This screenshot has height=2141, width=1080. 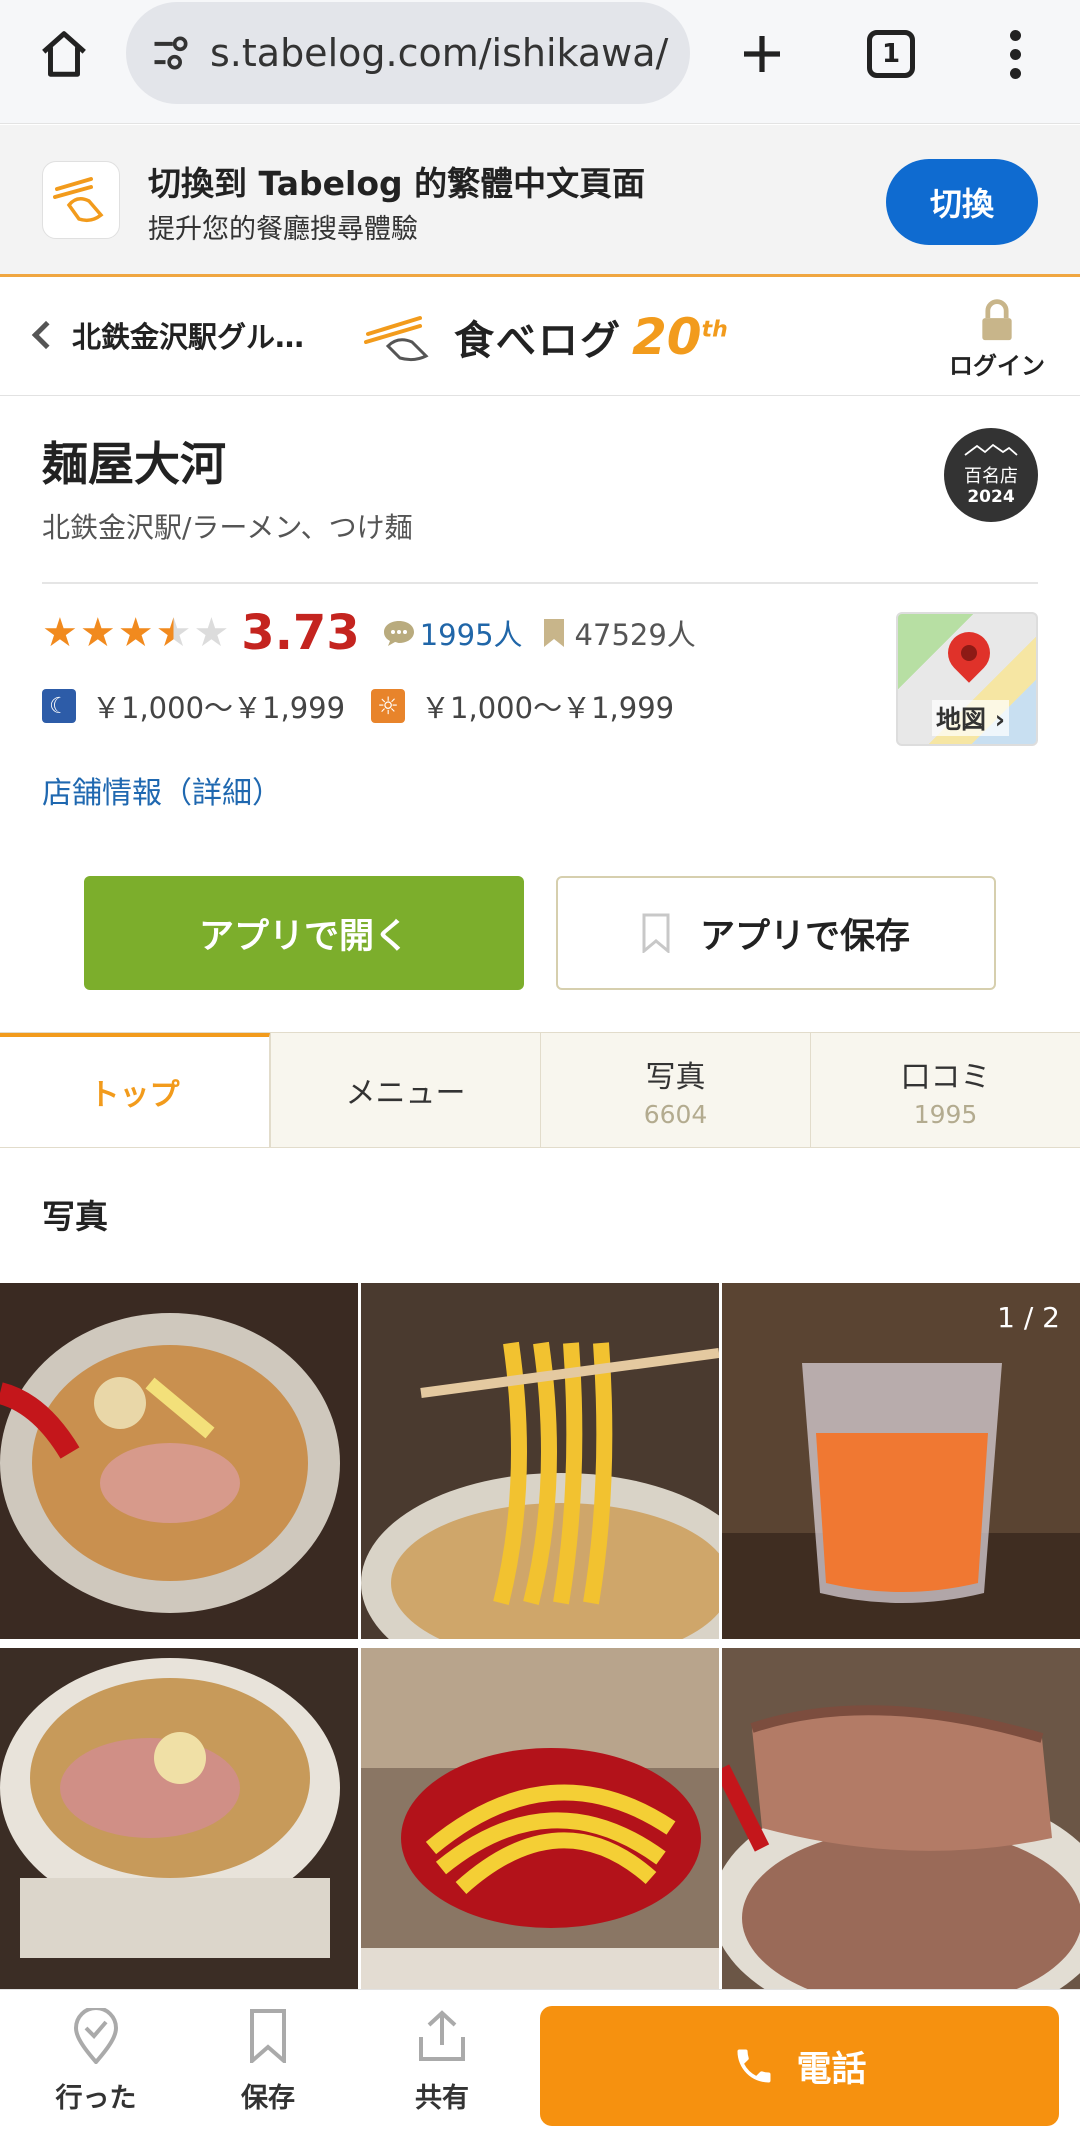 I want to click on photo-noodles-spoon, so click(x=540, y=1821).